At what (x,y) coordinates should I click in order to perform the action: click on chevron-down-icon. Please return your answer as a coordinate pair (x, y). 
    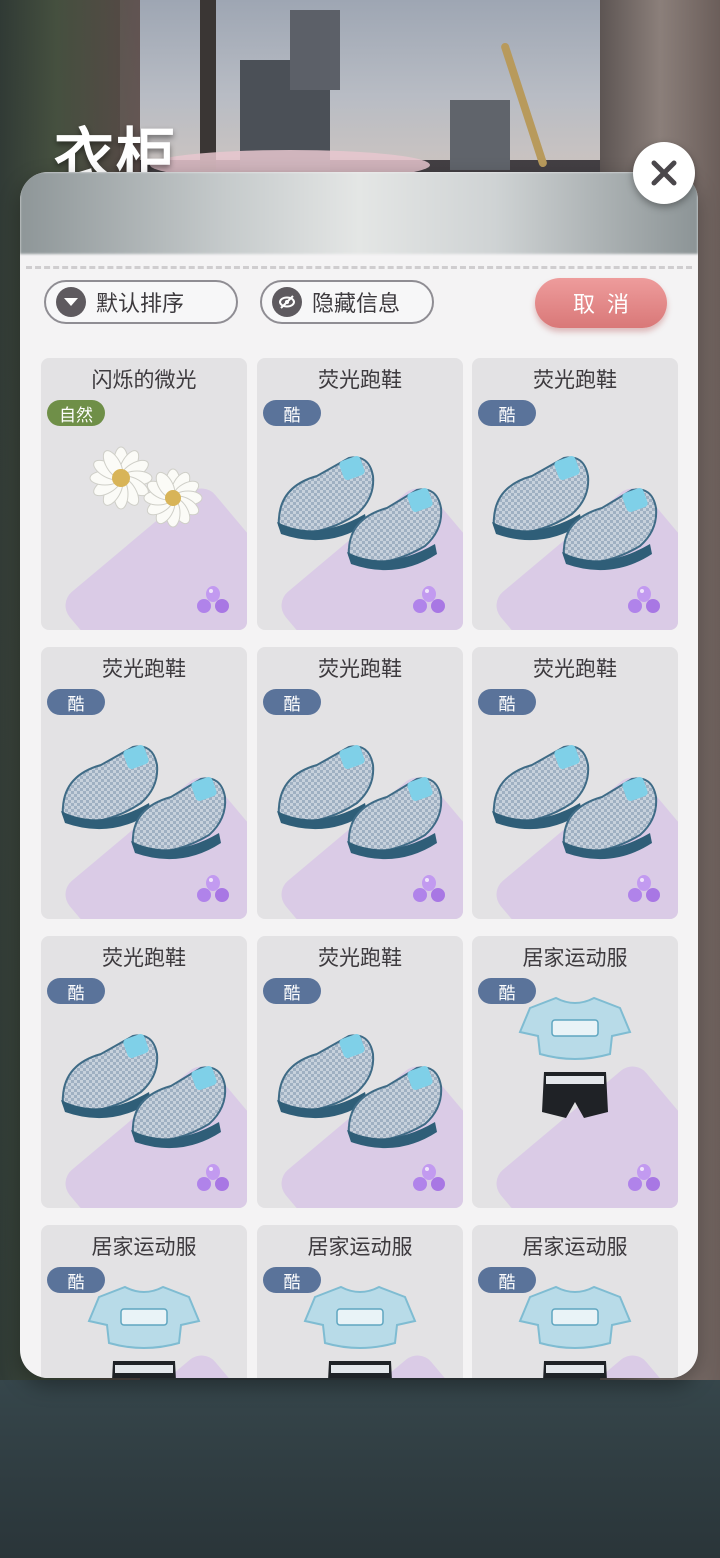
    Looking at the image, I should click on (71, 302).